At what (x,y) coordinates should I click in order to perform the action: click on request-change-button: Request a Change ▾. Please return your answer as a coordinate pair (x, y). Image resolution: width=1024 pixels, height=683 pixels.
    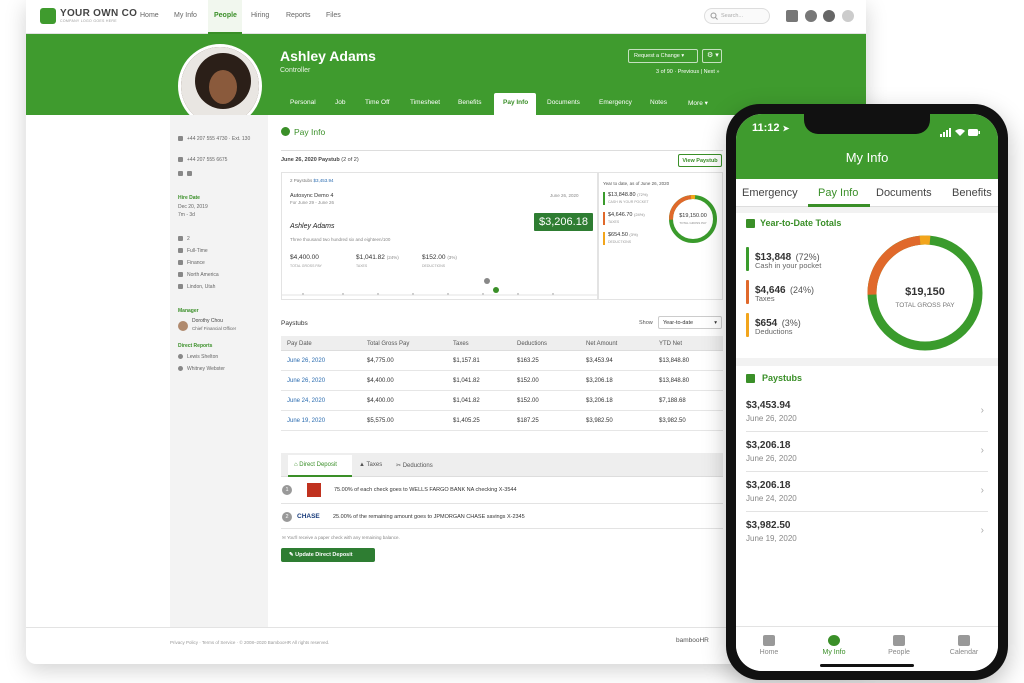
    Looking at the image, I should click on (663, 56).